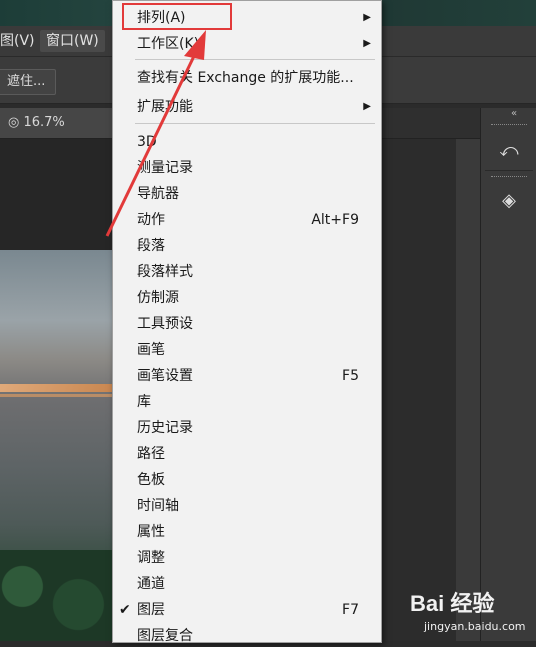  What do you see at coordinates (165, 168) in the screenshot?
I see `menu-item-label: 测量记录` at bounding box center [165, 168].